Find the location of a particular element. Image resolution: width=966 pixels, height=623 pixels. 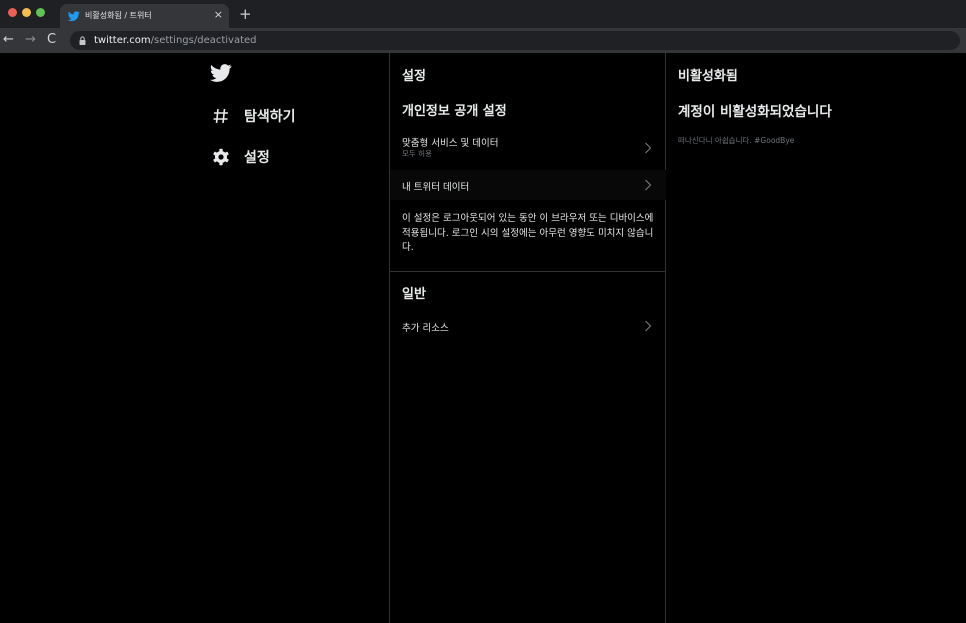

back-arrow-icon: ← is located at coordinates (8, 40).